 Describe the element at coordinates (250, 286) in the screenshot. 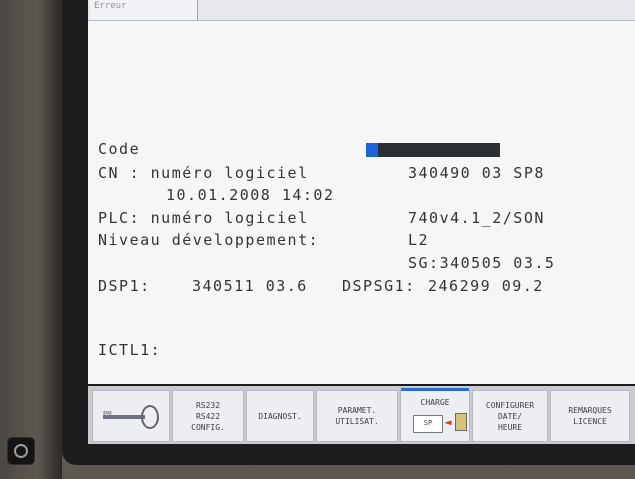

I see `dsp1-value: 340511 03.6` at that location.